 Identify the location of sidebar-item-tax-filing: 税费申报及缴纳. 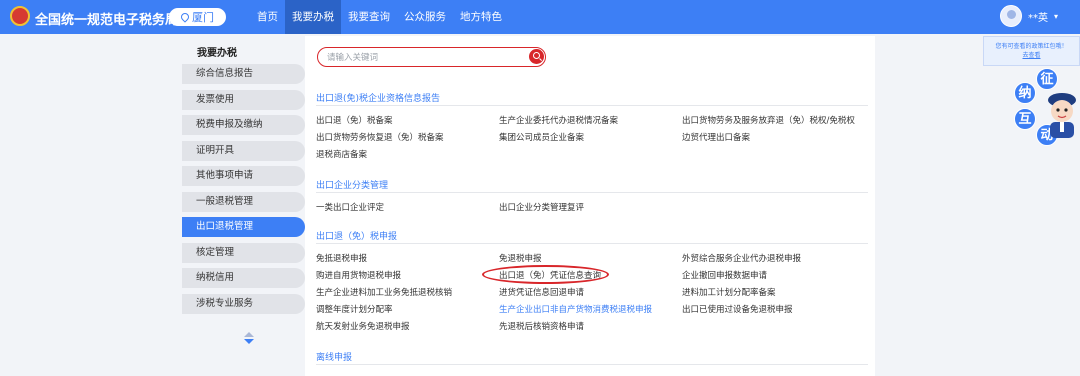
(243, 125).